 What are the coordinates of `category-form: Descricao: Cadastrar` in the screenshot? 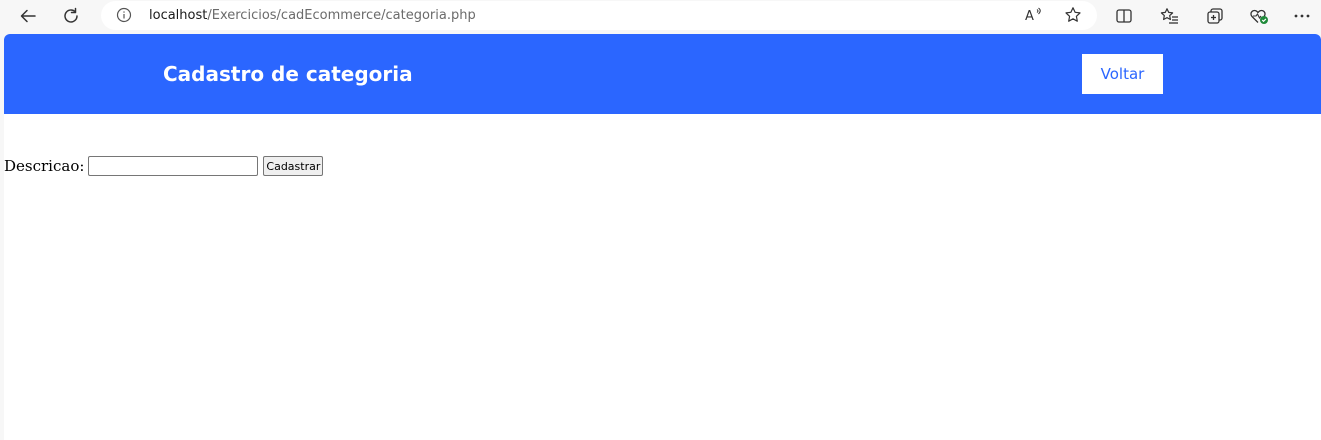 It's located at (164, 166).